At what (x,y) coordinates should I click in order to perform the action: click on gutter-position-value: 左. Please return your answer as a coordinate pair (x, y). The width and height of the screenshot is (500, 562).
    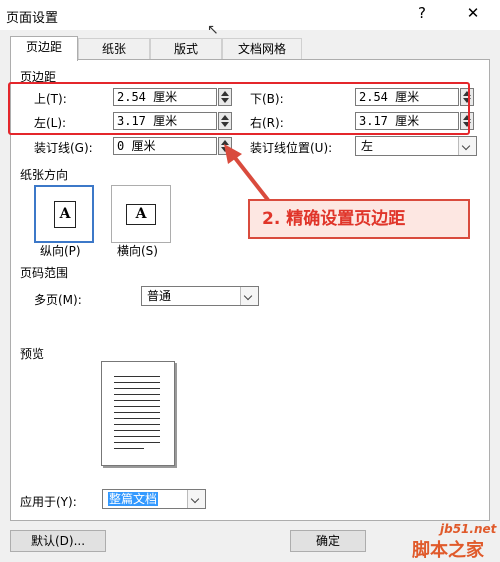
    Looking at the image, I should click on (367, 146).